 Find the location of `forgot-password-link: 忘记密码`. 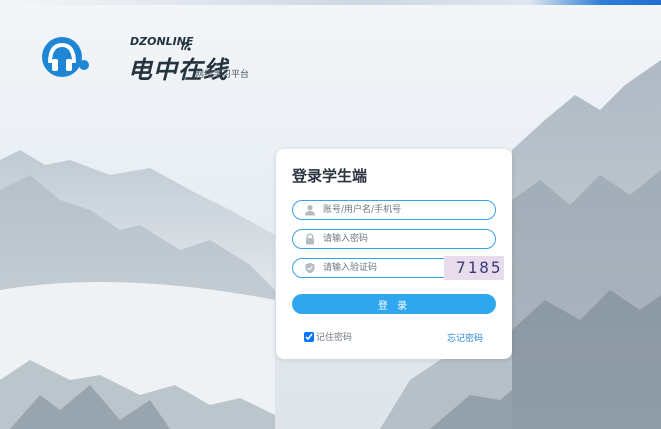

forgot-password-link: 忘记密码 is located at coordinates (465, 337).